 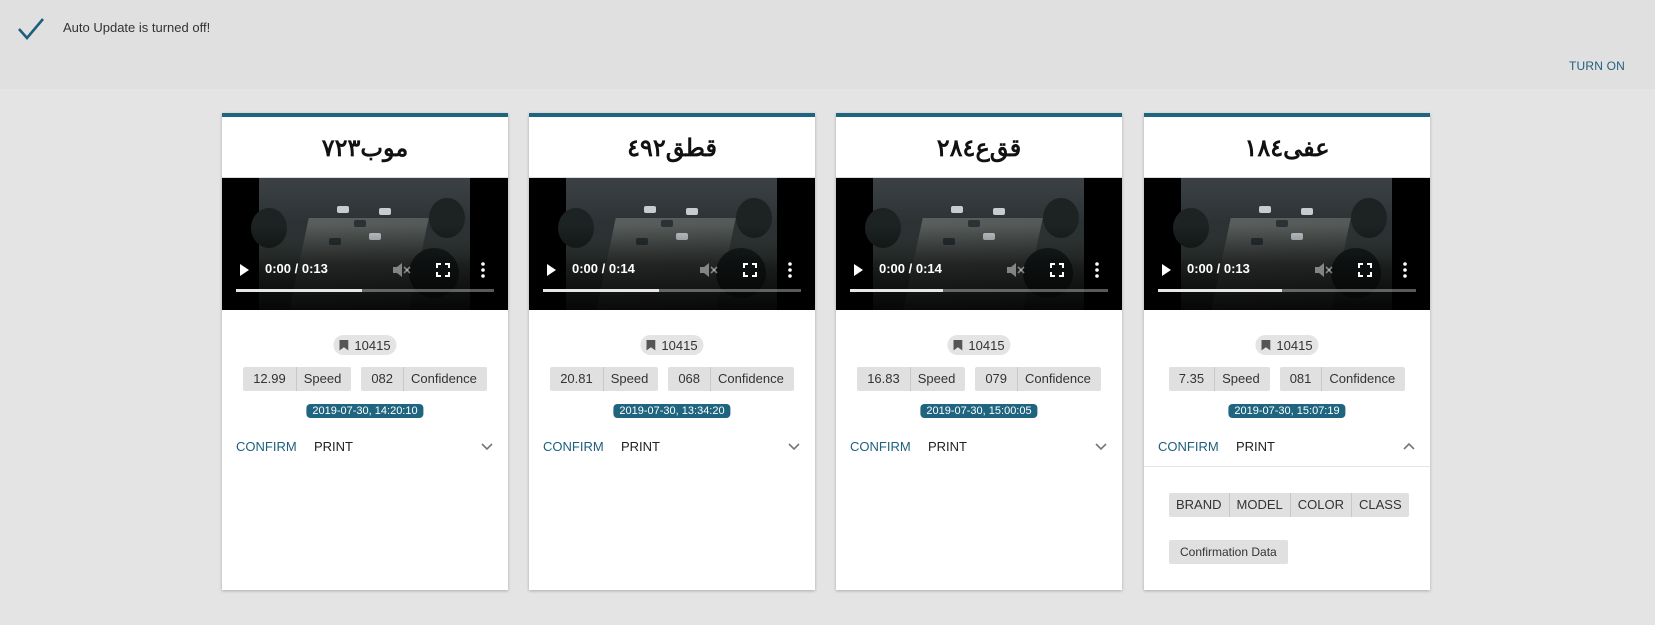 What do you see at coordinates (1597, 66) in the screenshot?
I see `turn-on-button: TURN ON` at bounding box center [1597, 66].